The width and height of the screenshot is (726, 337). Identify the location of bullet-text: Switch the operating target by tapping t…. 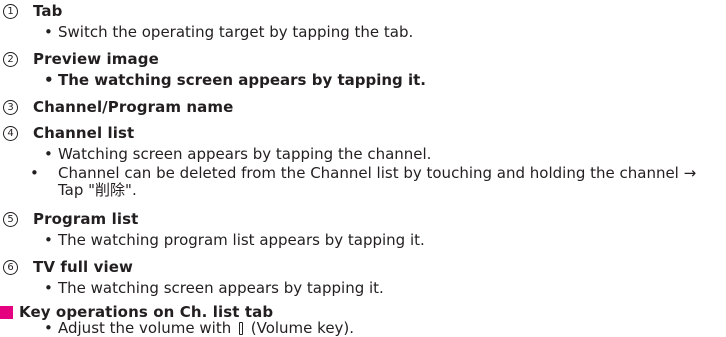
(236, 32).